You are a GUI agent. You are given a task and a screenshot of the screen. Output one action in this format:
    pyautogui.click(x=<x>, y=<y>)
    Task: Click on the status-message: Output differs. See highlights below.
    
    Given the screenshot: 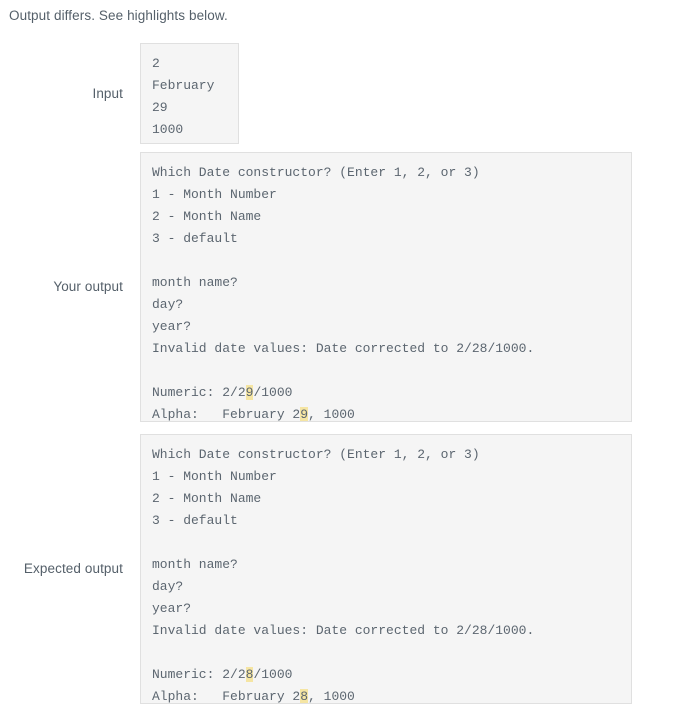 What is the action you would take?
    pyautogui.click(x=118, y=15)
    